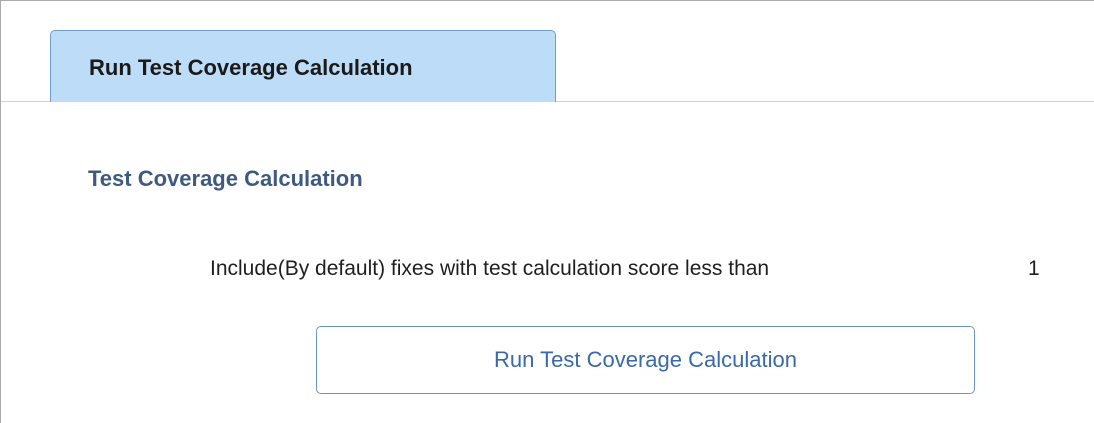 This screenshot has width=1094, height=423. I want to click on score-threshold-value: 1, so click(1034, 268).